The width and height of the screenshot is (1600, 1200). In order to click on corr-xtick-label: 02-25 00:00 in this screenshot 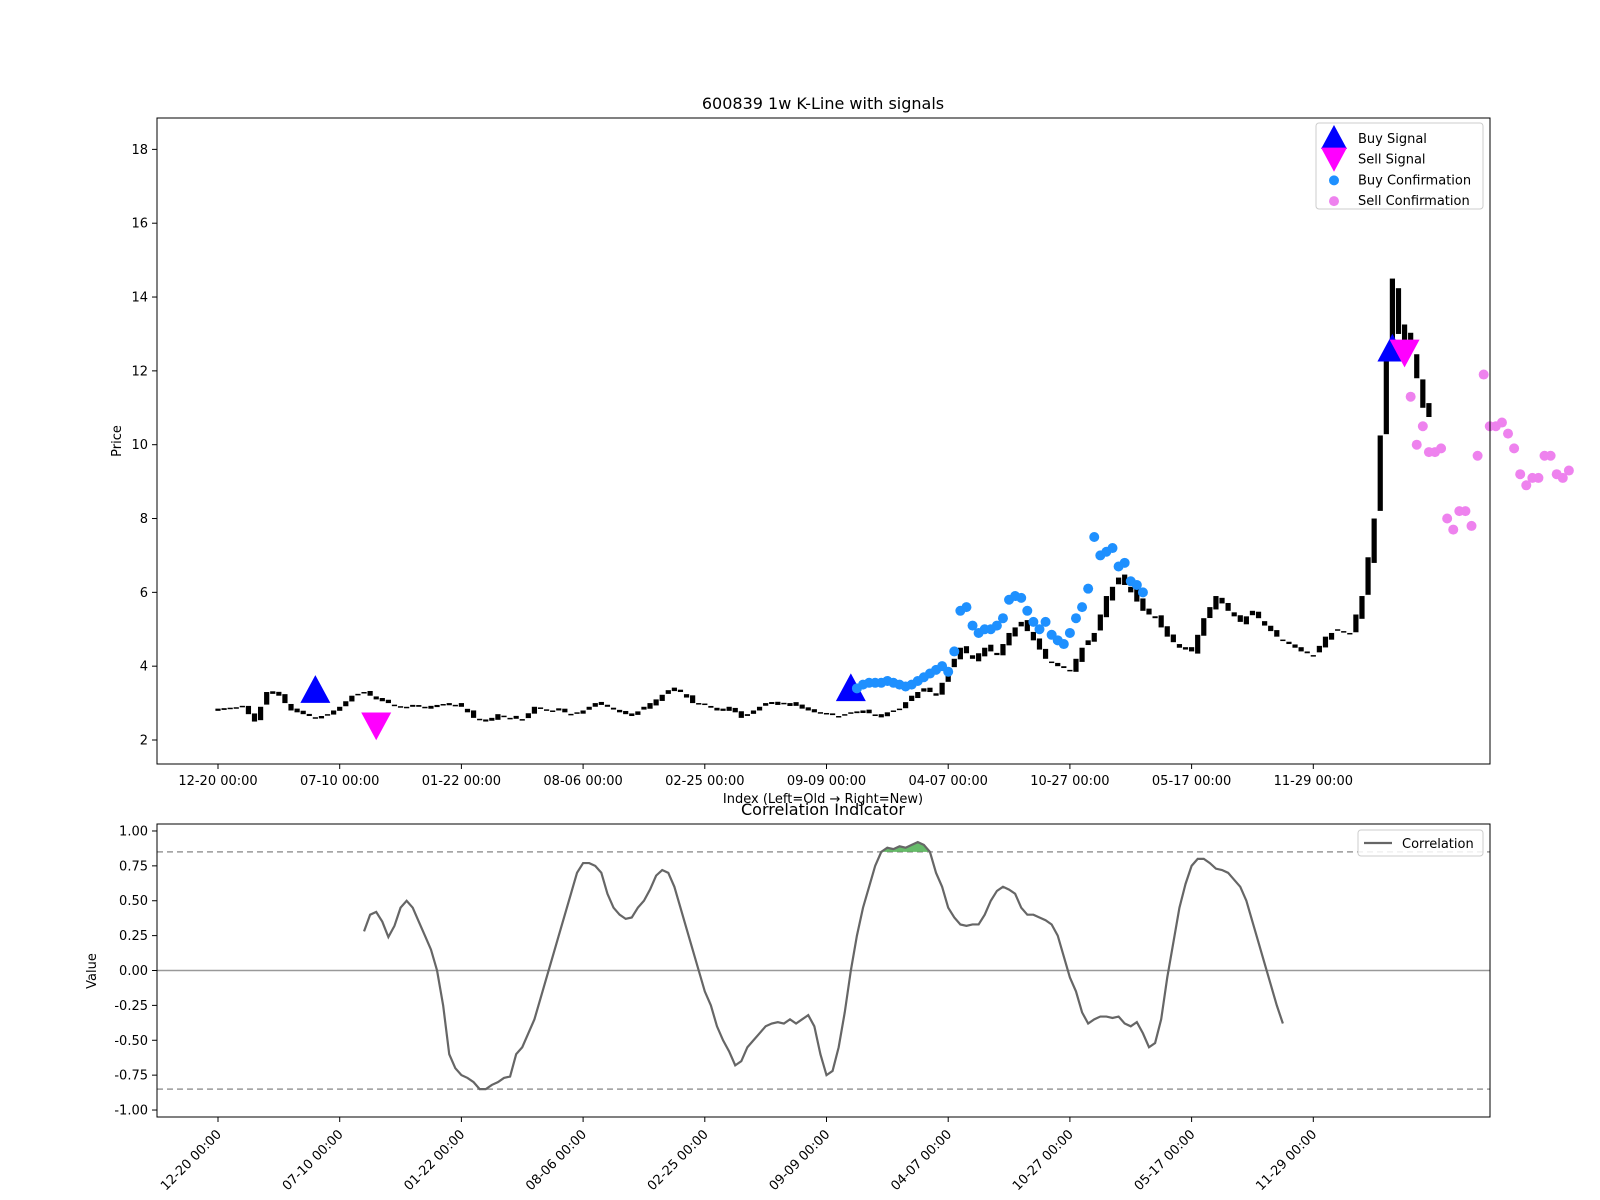, I will do `click(678, 1160)`.